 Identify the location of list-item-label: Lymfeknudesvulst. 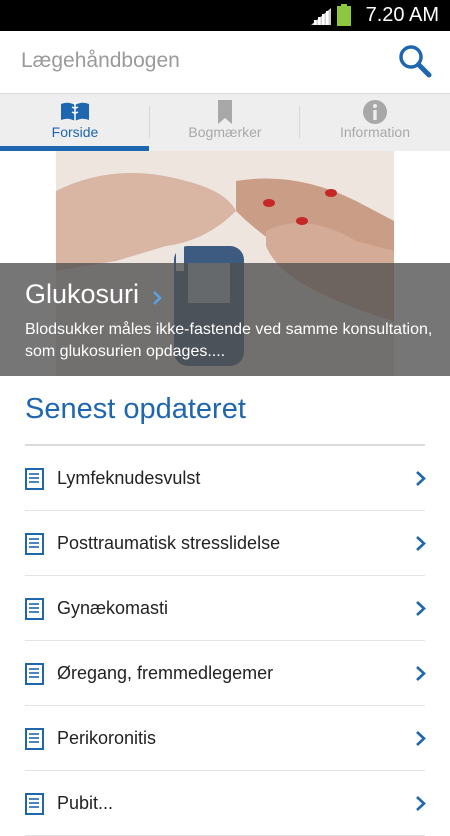
(129, 478).